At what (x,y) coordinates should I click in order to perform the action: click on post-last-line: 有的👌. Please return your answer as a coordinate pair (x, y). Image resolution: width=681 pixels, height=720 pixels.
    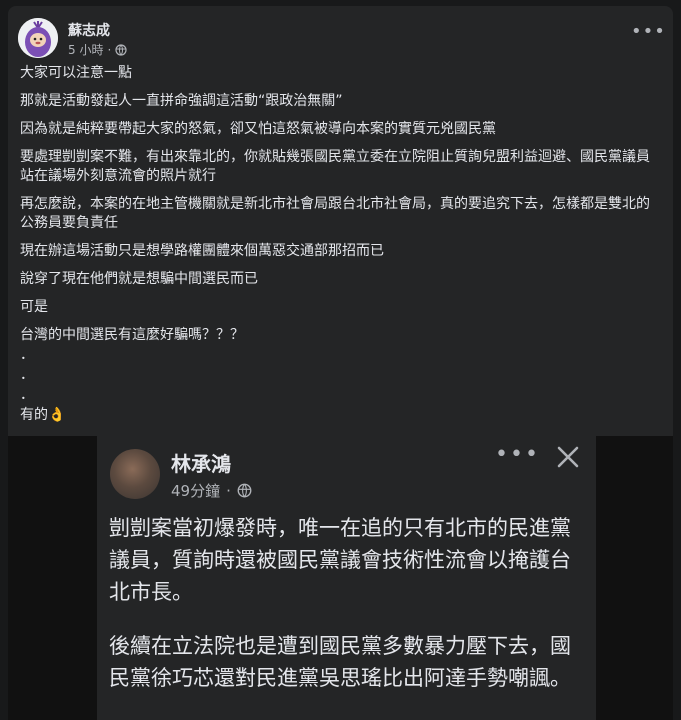
    Looking at the image, I should click on (340, 415).